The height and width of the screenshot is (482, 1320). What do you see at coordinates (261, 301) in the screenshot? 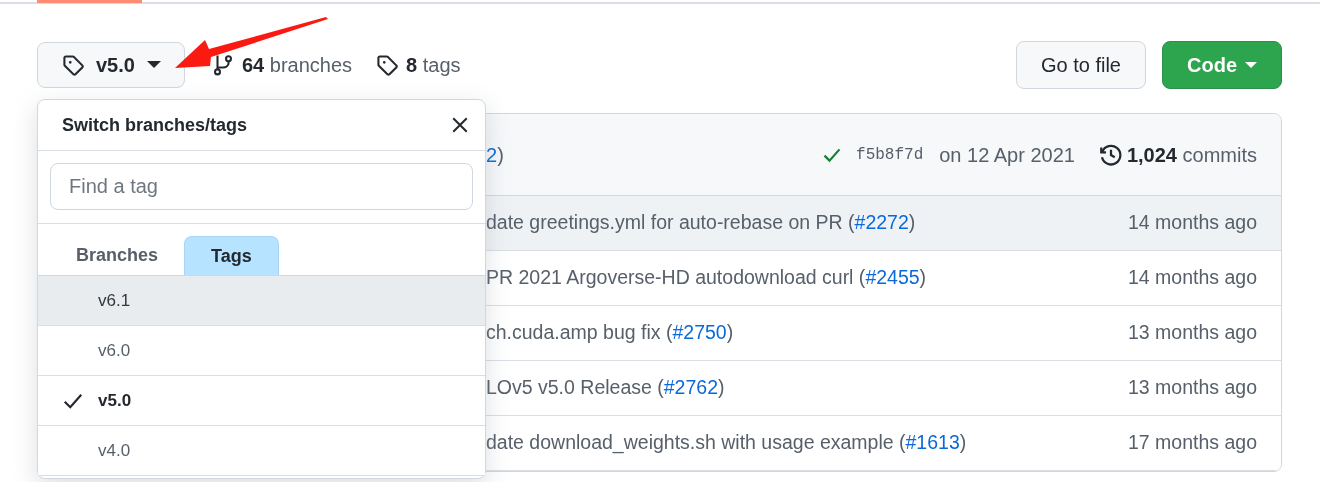
I see `tag-item: v6.1` at bounding box center [261, 301].